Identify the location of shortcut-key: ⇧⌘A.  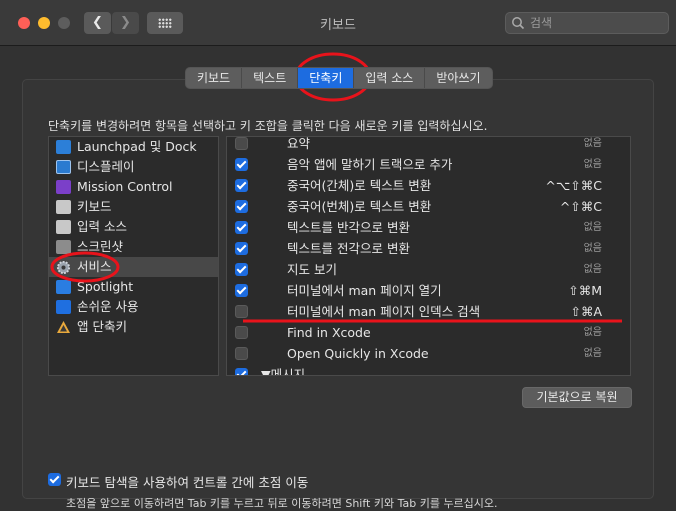
(586, 311).